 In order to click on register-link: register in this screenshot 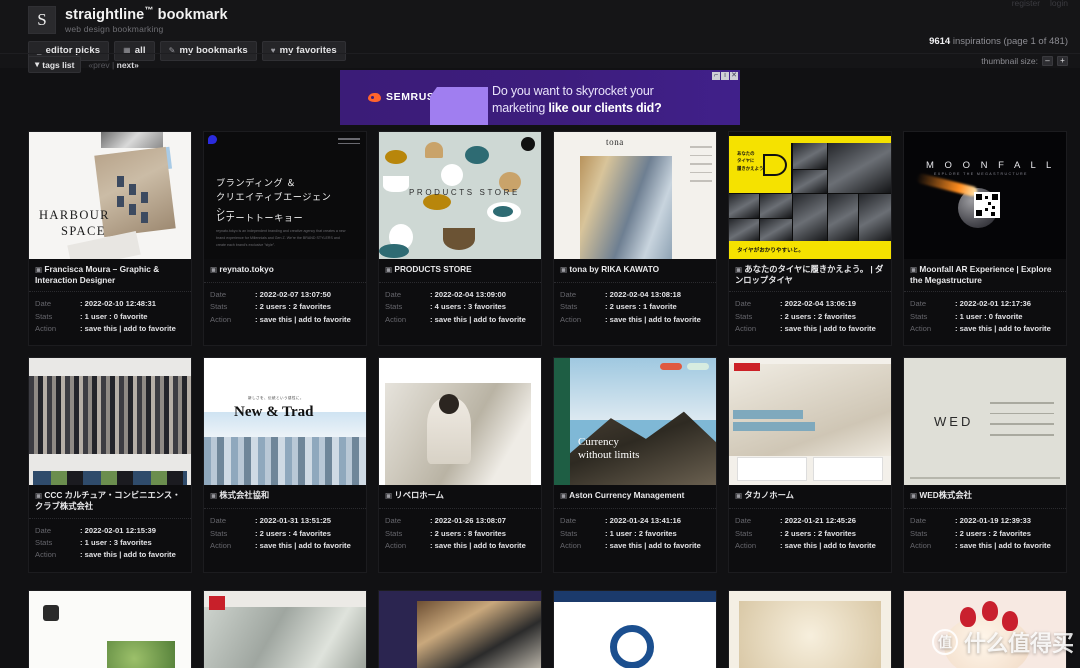, I will do `click(1026, 4)`.